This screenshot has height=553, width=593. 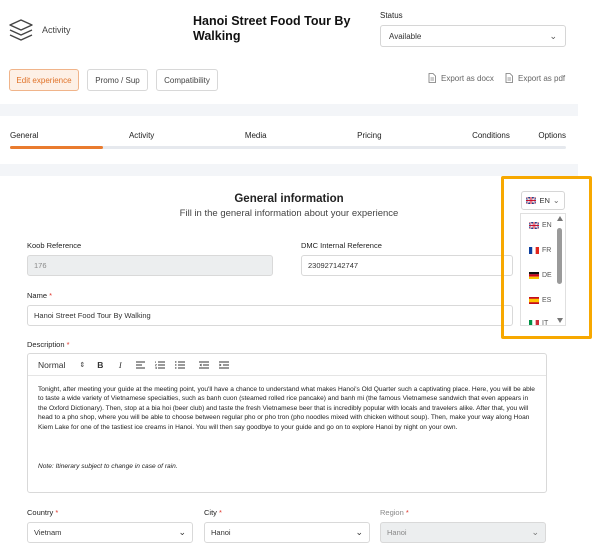 What do you see at coordinates (21, 30) in the screenshot?
I see `layers-icon` at bounding box center [21, 30].